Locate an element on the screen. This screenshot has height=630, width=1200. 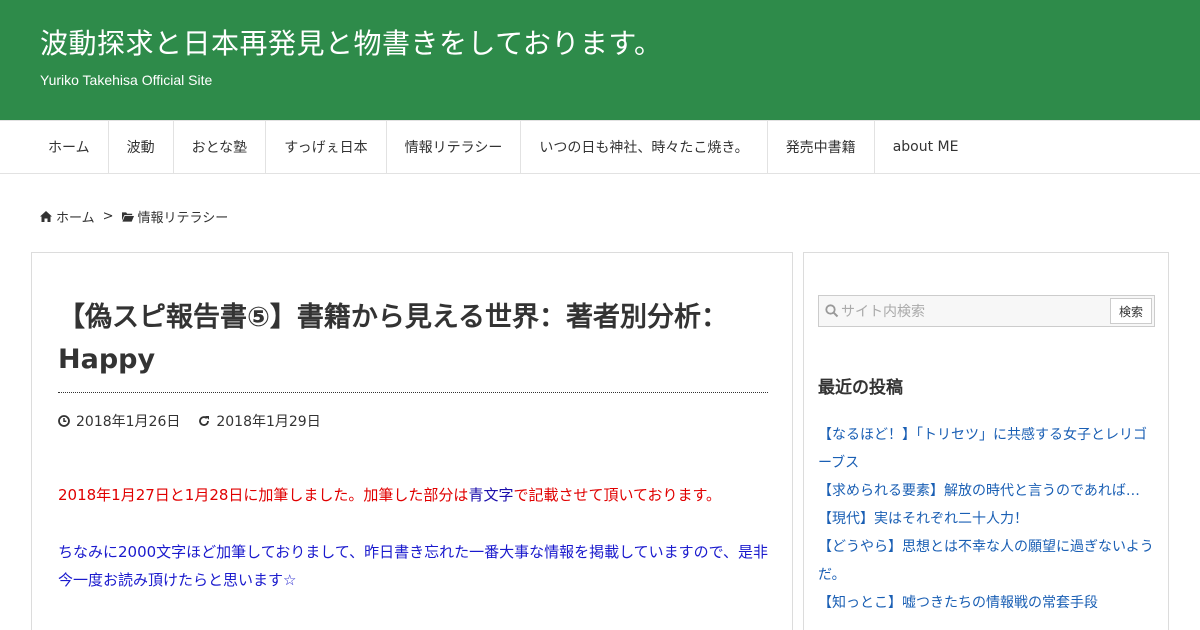
notice-red-a: 2018年1月27日と1月28日に加筆しました。加筆した部分は is located at coordinates (263, 495).